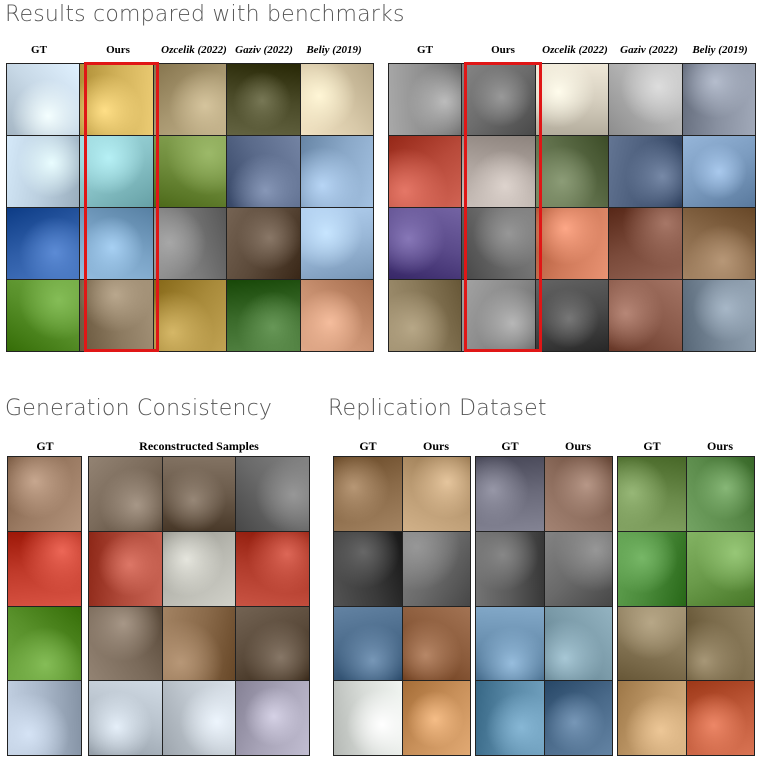 Image resolution: width=768 pixels, height=771 pixels. I want to click on image-replication-g2-r2-ours, so click(720, 643).